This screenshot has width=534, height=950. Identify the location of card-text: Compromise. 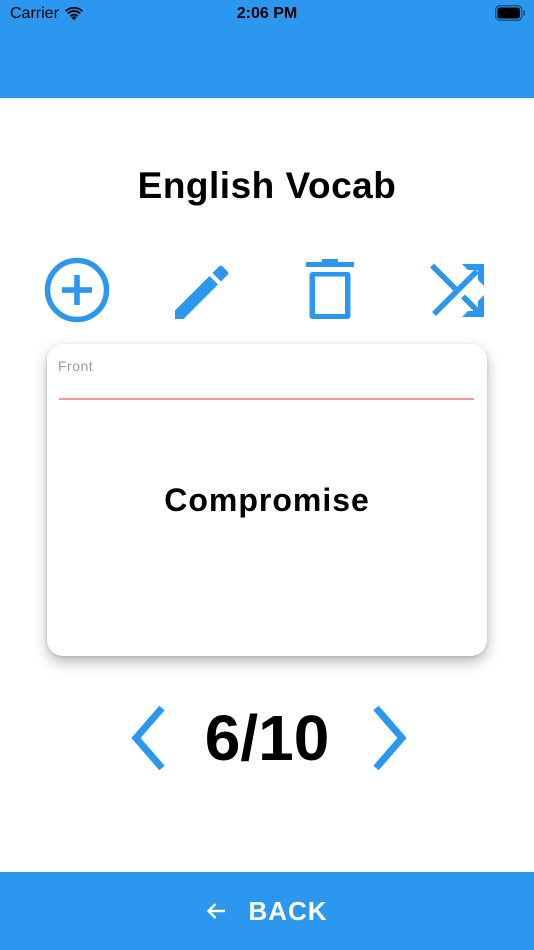
(267, 500).